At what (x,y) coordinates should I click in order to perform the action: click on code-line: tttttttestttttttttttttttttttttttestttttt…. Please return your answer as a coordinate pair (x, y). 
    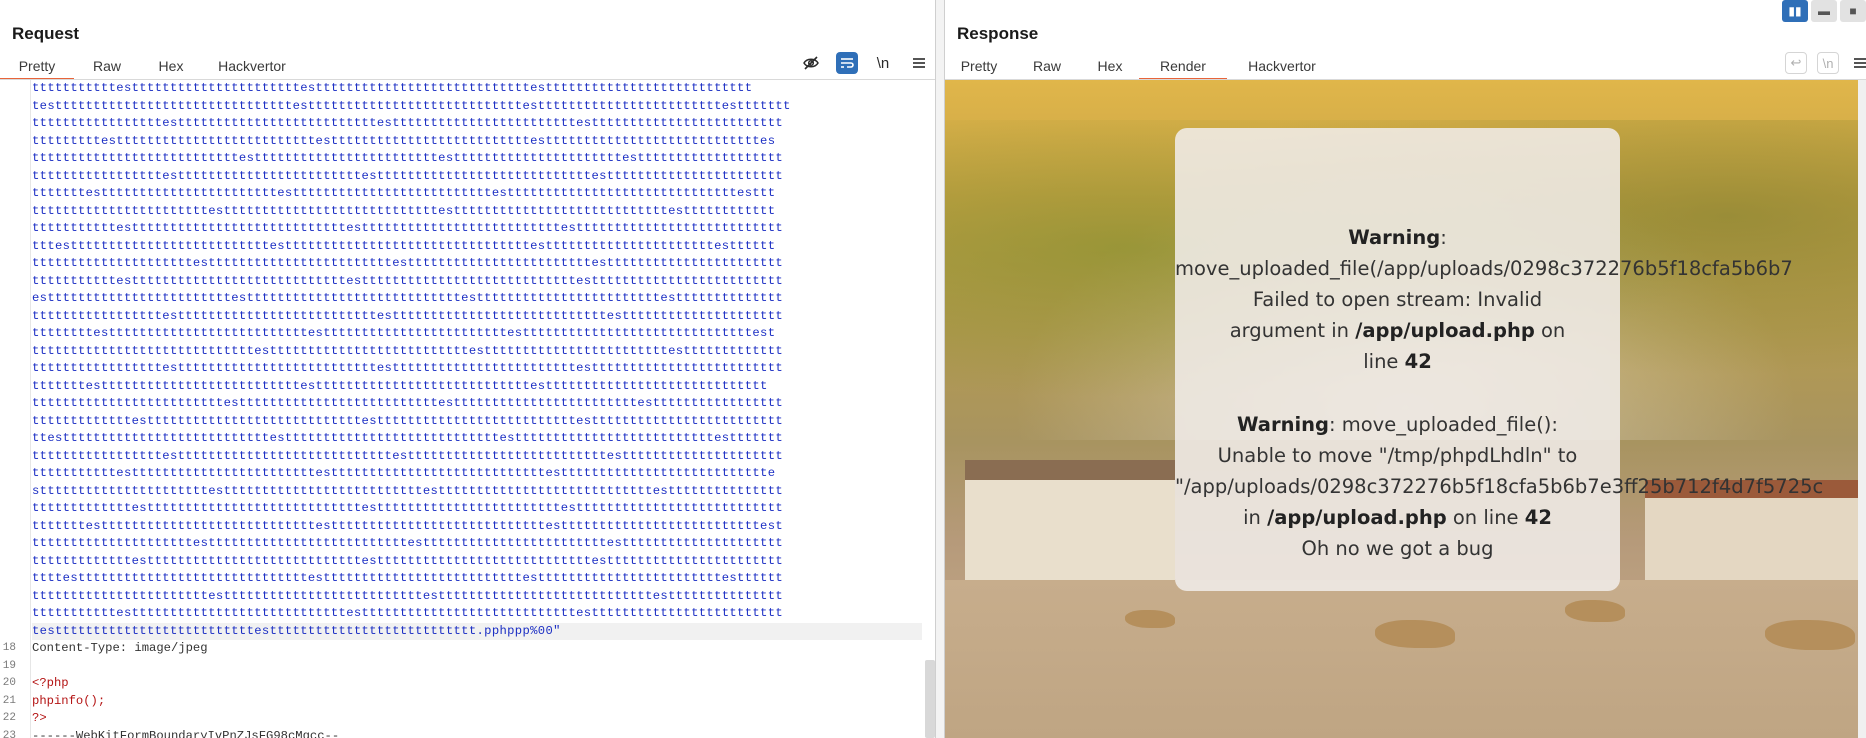
    Looking at the image, I should click on (477, 194).